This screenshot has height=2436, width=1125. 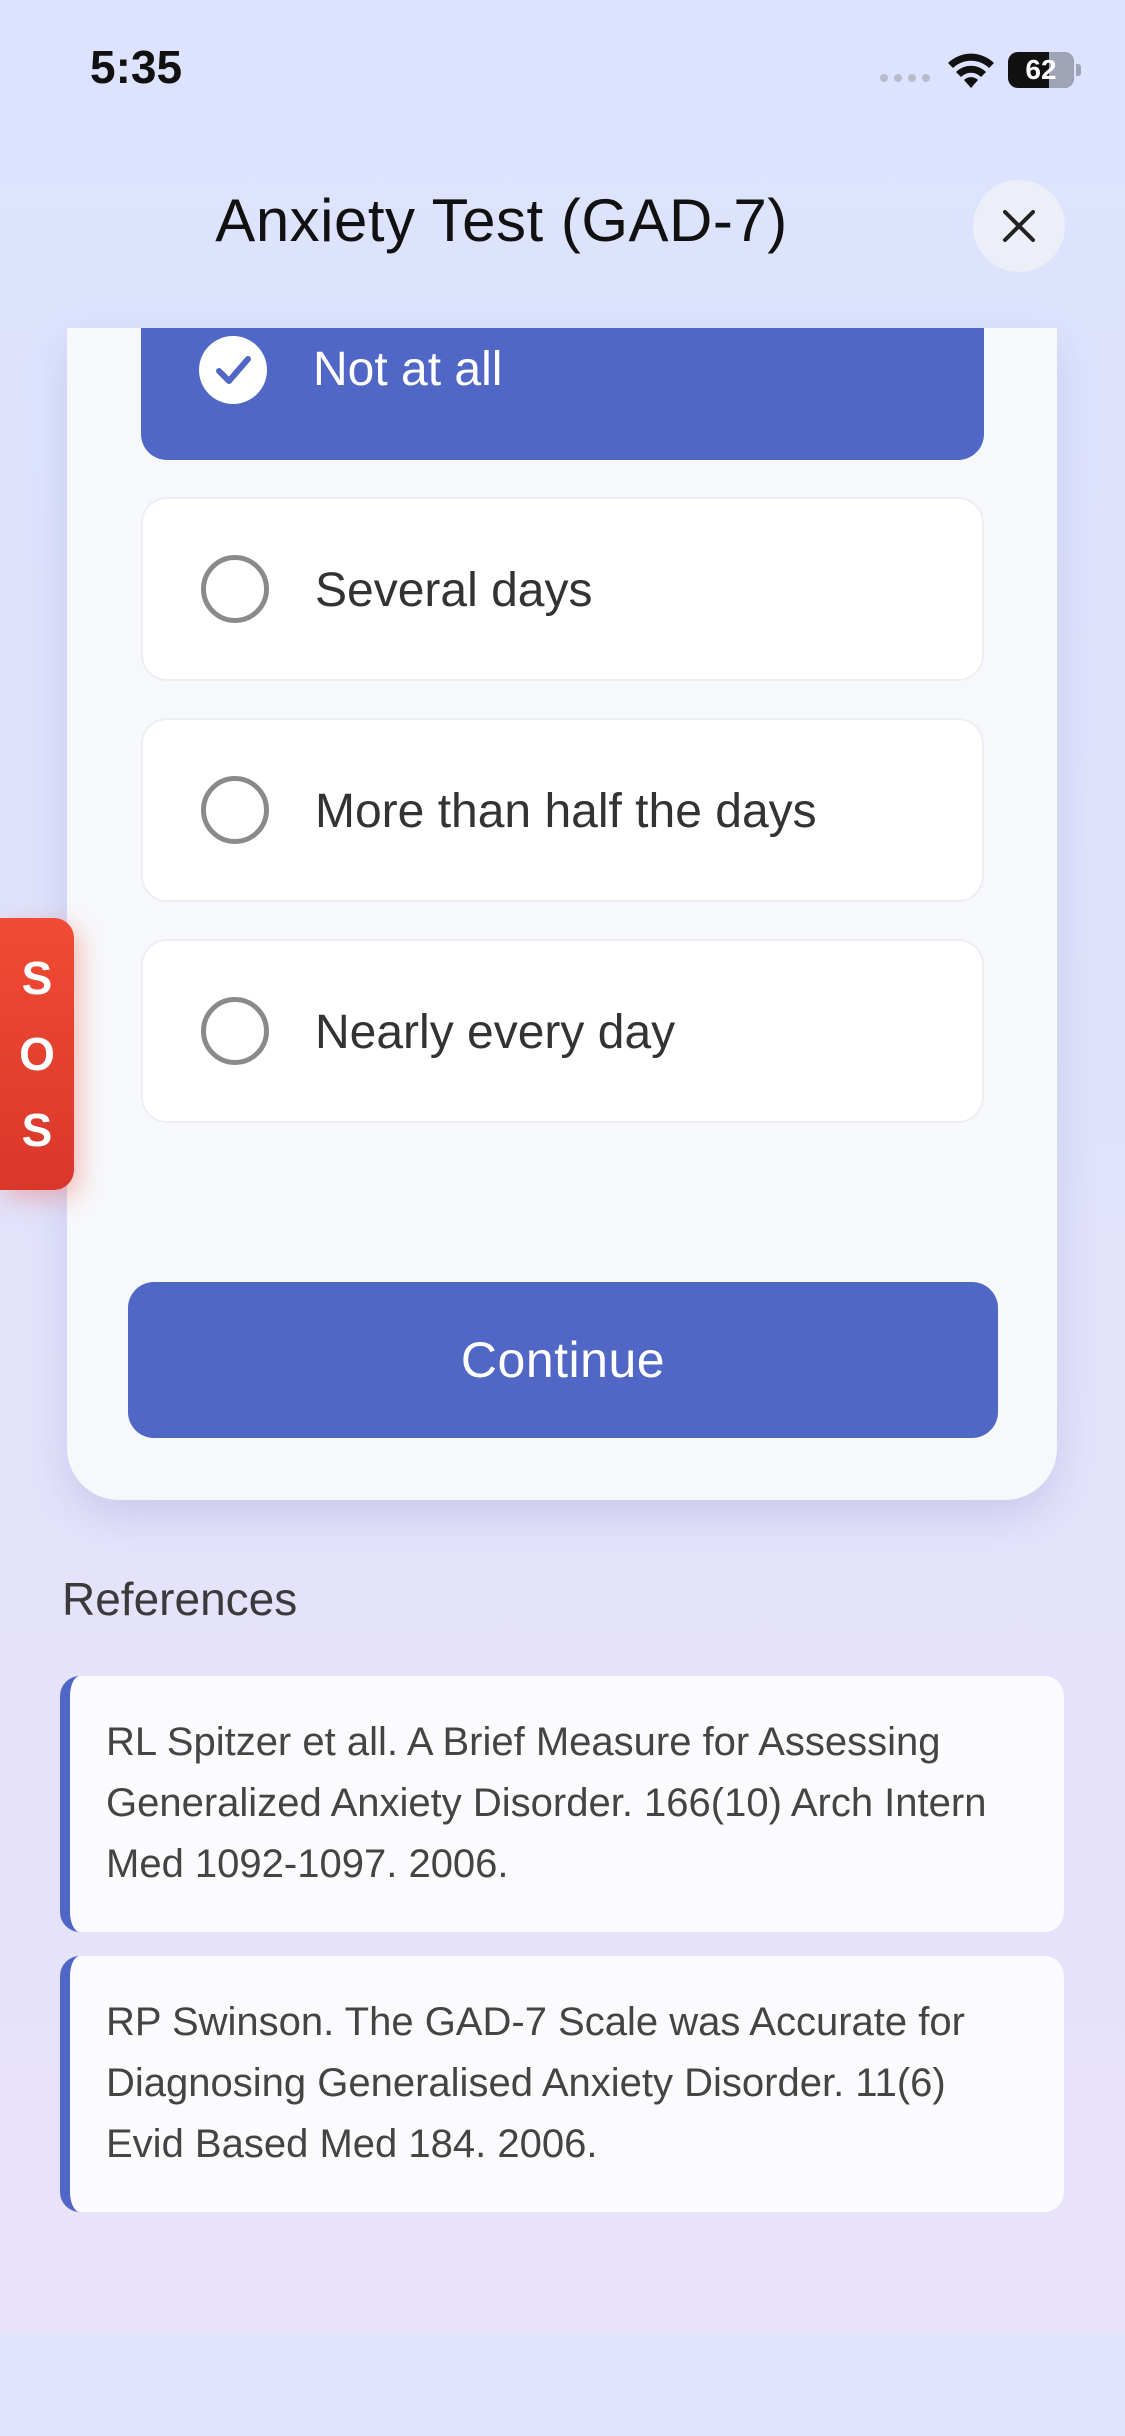 I want to click on option-label: Several days, so click(x=454, y=590).